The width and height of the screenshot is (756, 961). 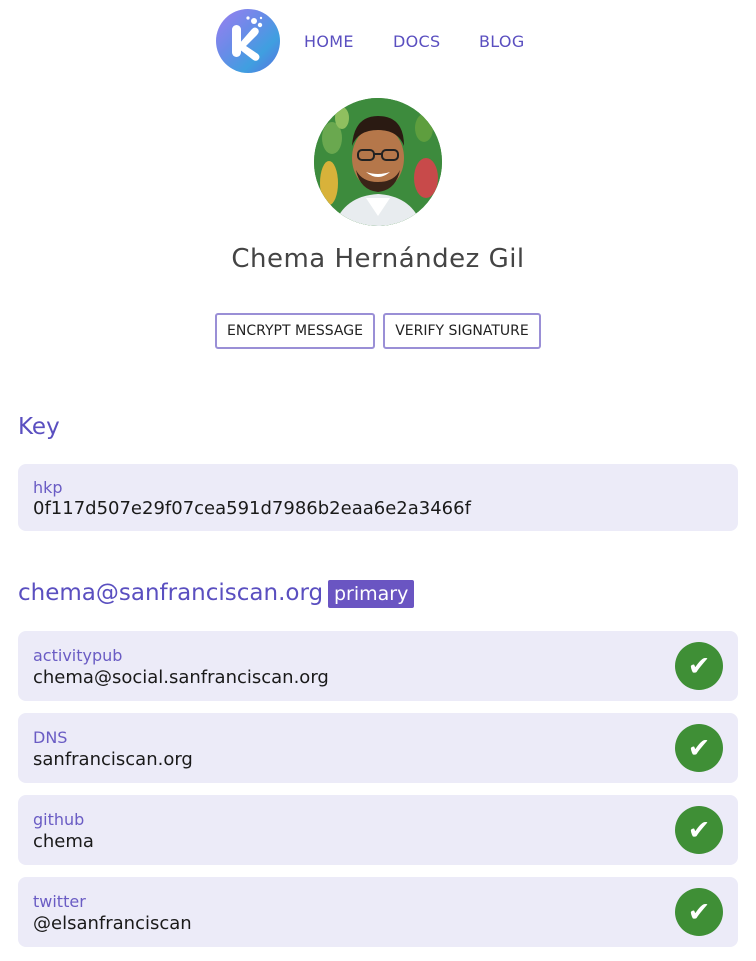 I want to click on top-nav: HOME DOCS BLOG, so click(x=378, y=41).